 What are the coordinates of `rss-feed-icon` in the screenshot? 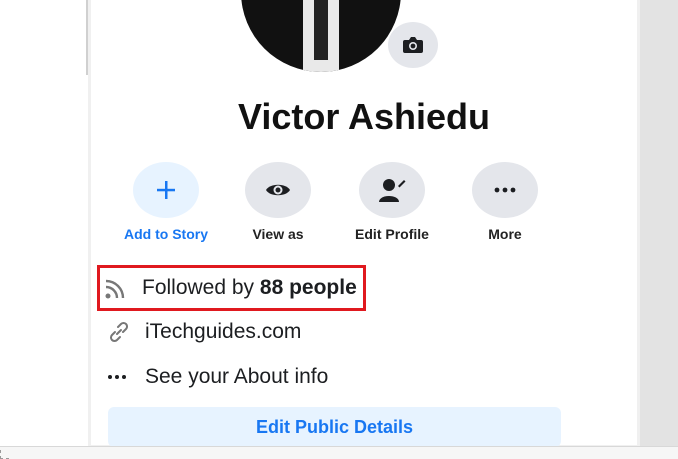 It's located at (123, 288).